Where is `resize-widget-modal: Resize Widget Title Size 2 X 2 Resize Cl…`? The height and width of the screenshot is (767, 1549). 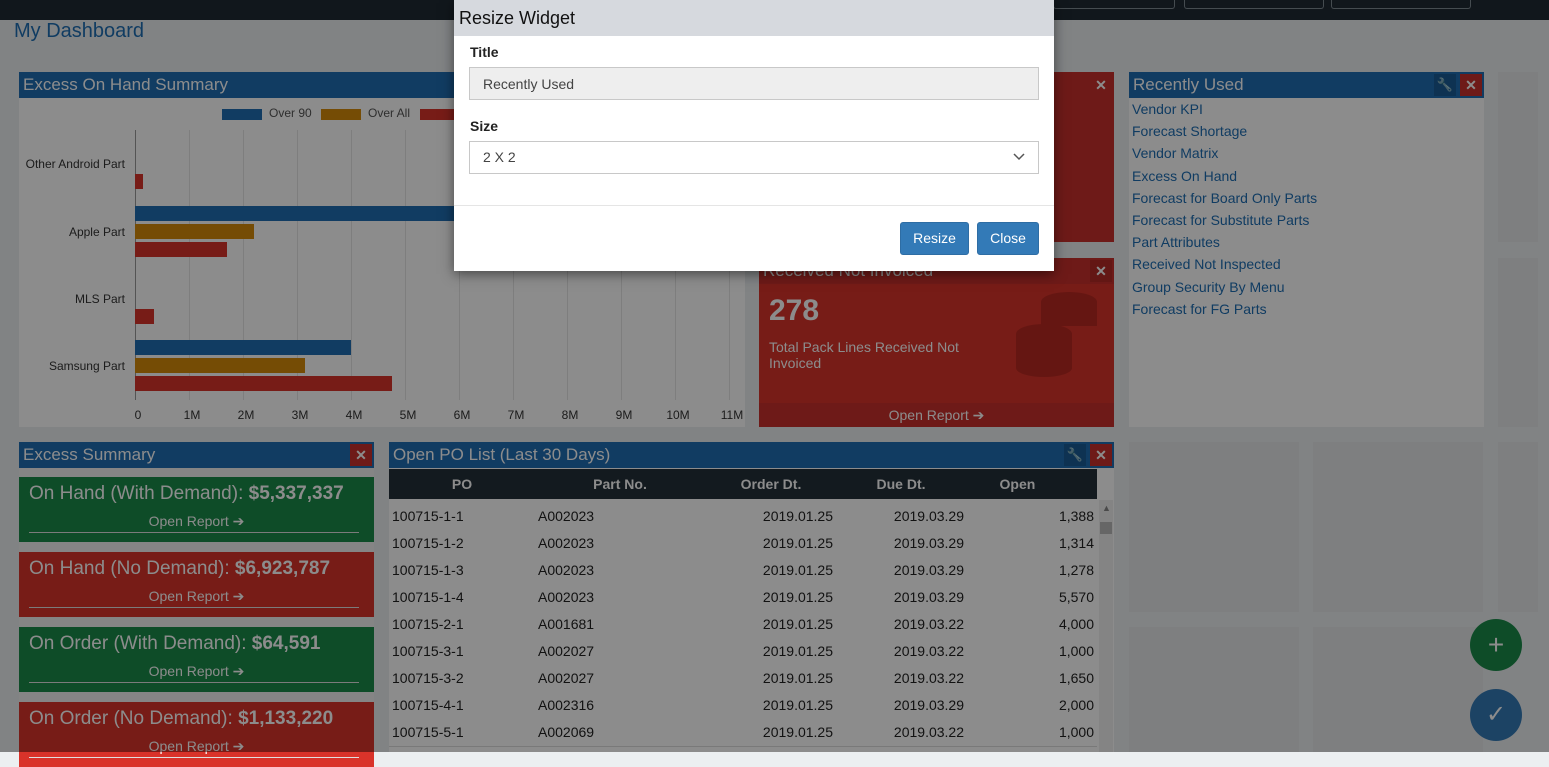 resize-widget-modal: Resize Widget Title Size 2 X 2 Resize Cl… is located at coordinates (754, 135).